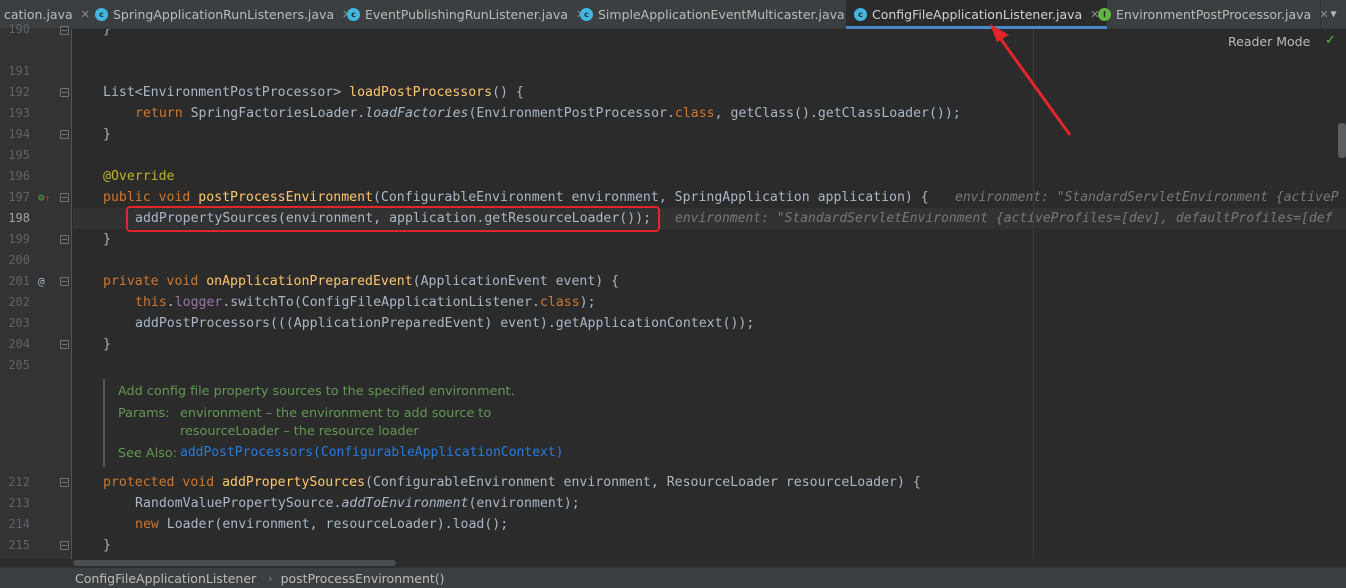 This screenshot has width=1346, height=588. I want to click on line-number: 213, so click(19, 503).